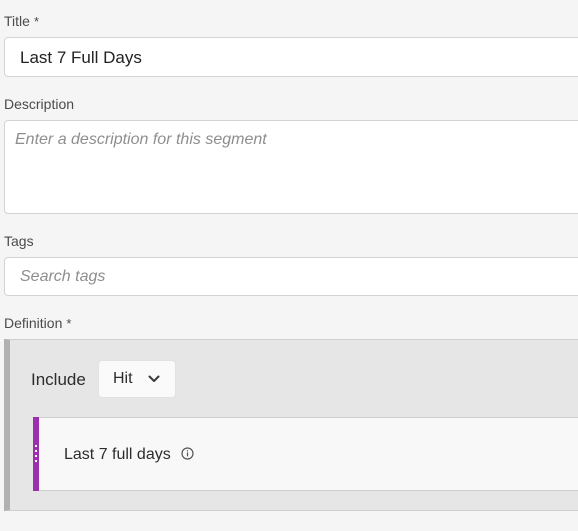 Image resolution: width=578 pixels, height=531 pixels. I want to click on scope-dropdown-value: Hit, so click(123, 378).